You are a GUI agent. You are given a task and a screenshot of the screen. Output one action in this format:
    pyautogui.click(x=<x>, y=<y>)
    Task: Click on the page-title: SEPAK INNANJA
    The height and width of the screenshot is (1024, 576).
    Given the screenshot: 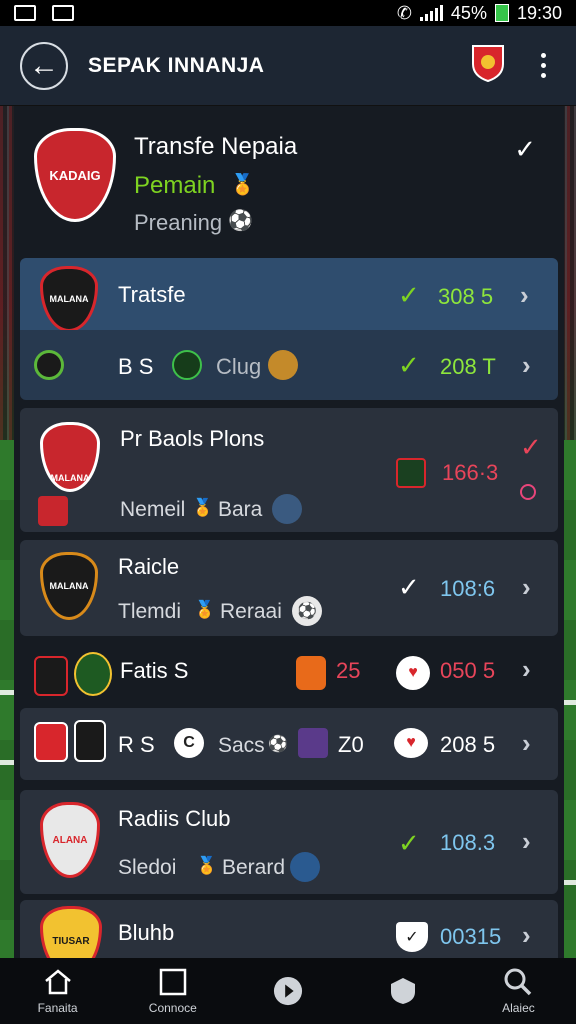 What is the action you would take?
    pyautogui.click(x=176, y=65)
    